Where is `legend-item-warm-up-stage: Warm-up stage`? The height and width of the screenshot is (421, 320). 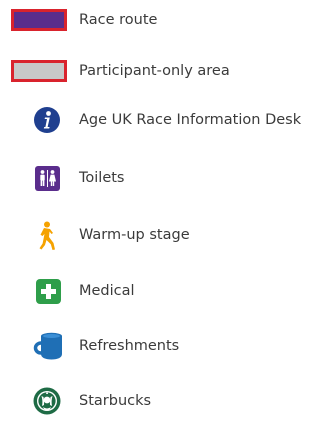 legend-item-warm-up-stage: Warm-up stage is located at coordinates (156, 235).